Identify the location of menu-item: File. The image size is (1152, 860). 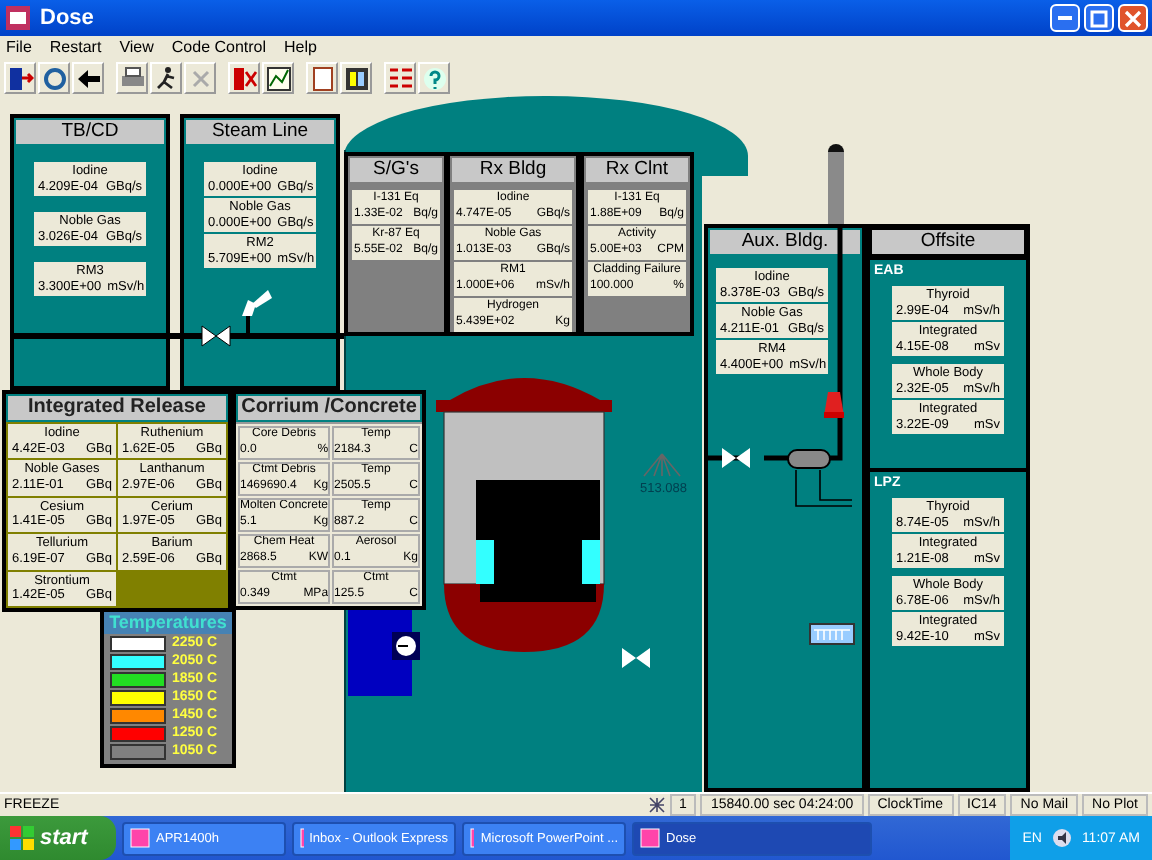
(19, 48).